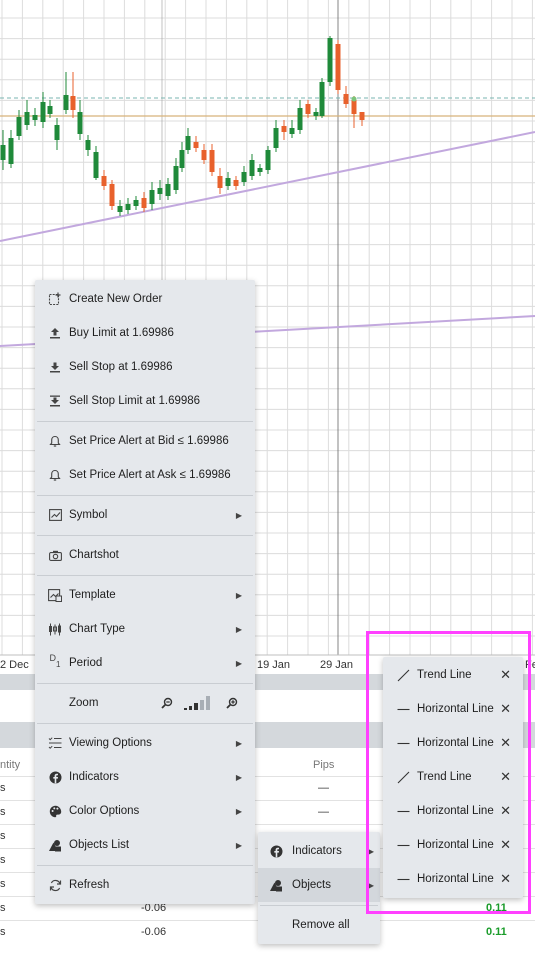 This screenshot has width=535, height=953. Describe the element at coordinates (319, 925) in the screenshot. I see `remove-all-item: Remove all` at that location.